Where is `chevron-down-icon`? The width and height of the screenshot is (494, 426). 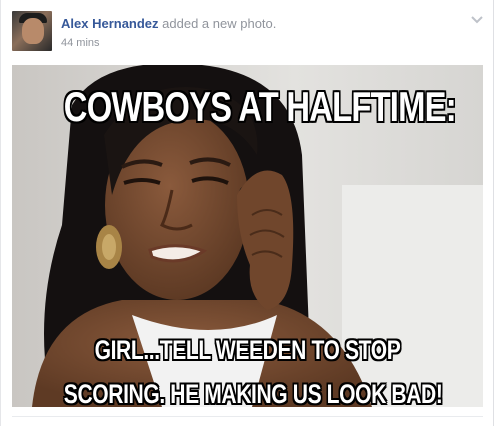 chevron-down-icon is located at coordinates (477, 20).